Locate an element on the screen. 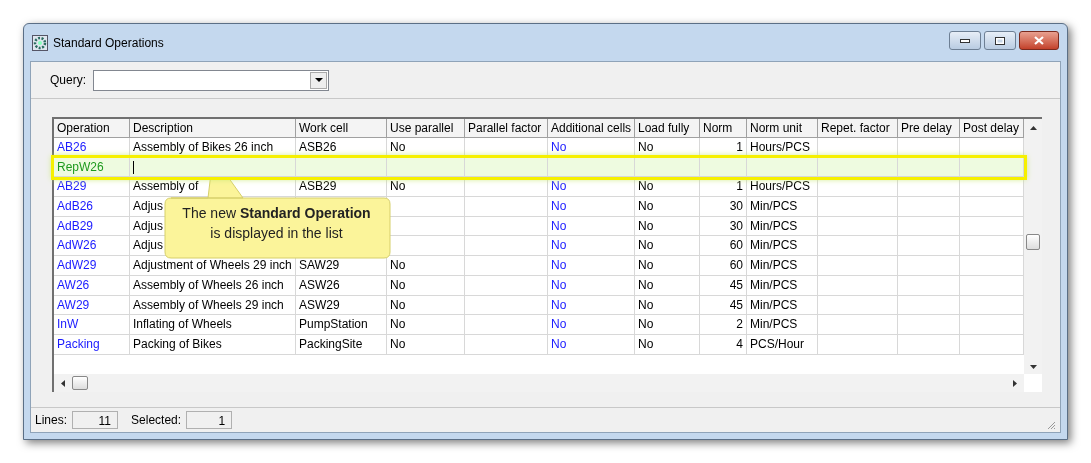 The height and width of the screenshot is (463, 1091). new-row-highlight: RepW26 is located at coordinates (539, 167).